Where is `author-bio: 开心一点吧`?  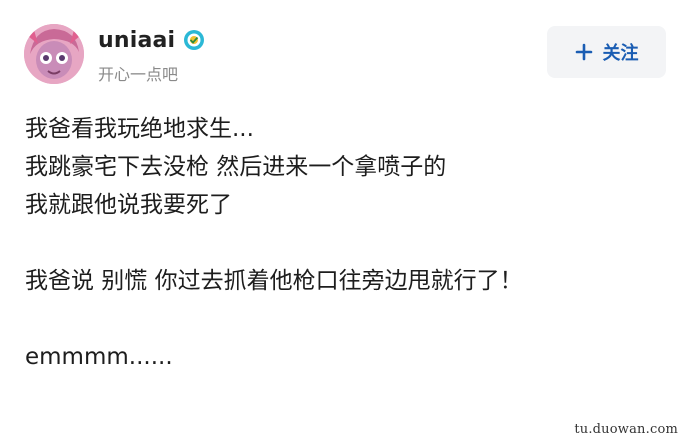 author-bio: 开心一点吧 is located at coordinates (138, 74).